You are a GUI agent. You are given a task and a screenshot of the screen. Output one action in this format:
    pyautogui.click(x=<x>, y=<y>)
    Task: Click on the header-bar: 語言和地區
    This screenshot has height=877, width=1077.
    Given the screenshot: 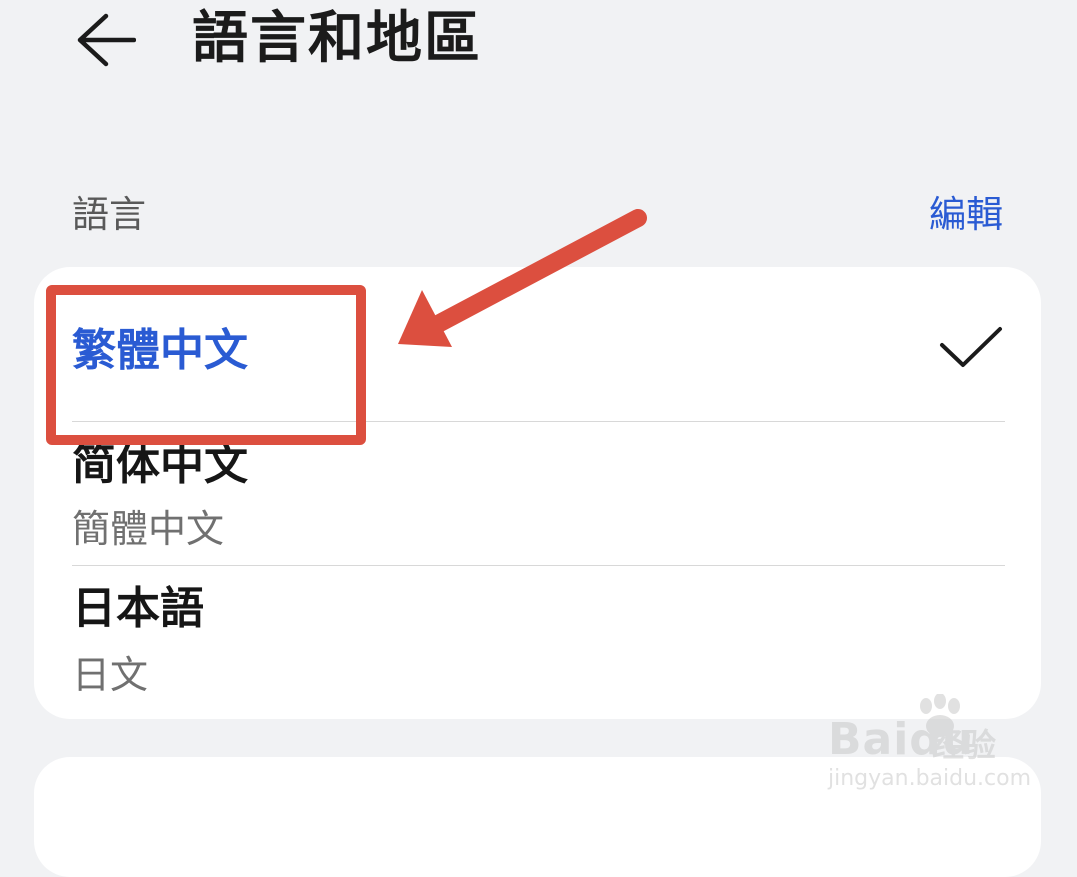 What is the action you would take?
    pyautogui.click(x=538, y=55)
    